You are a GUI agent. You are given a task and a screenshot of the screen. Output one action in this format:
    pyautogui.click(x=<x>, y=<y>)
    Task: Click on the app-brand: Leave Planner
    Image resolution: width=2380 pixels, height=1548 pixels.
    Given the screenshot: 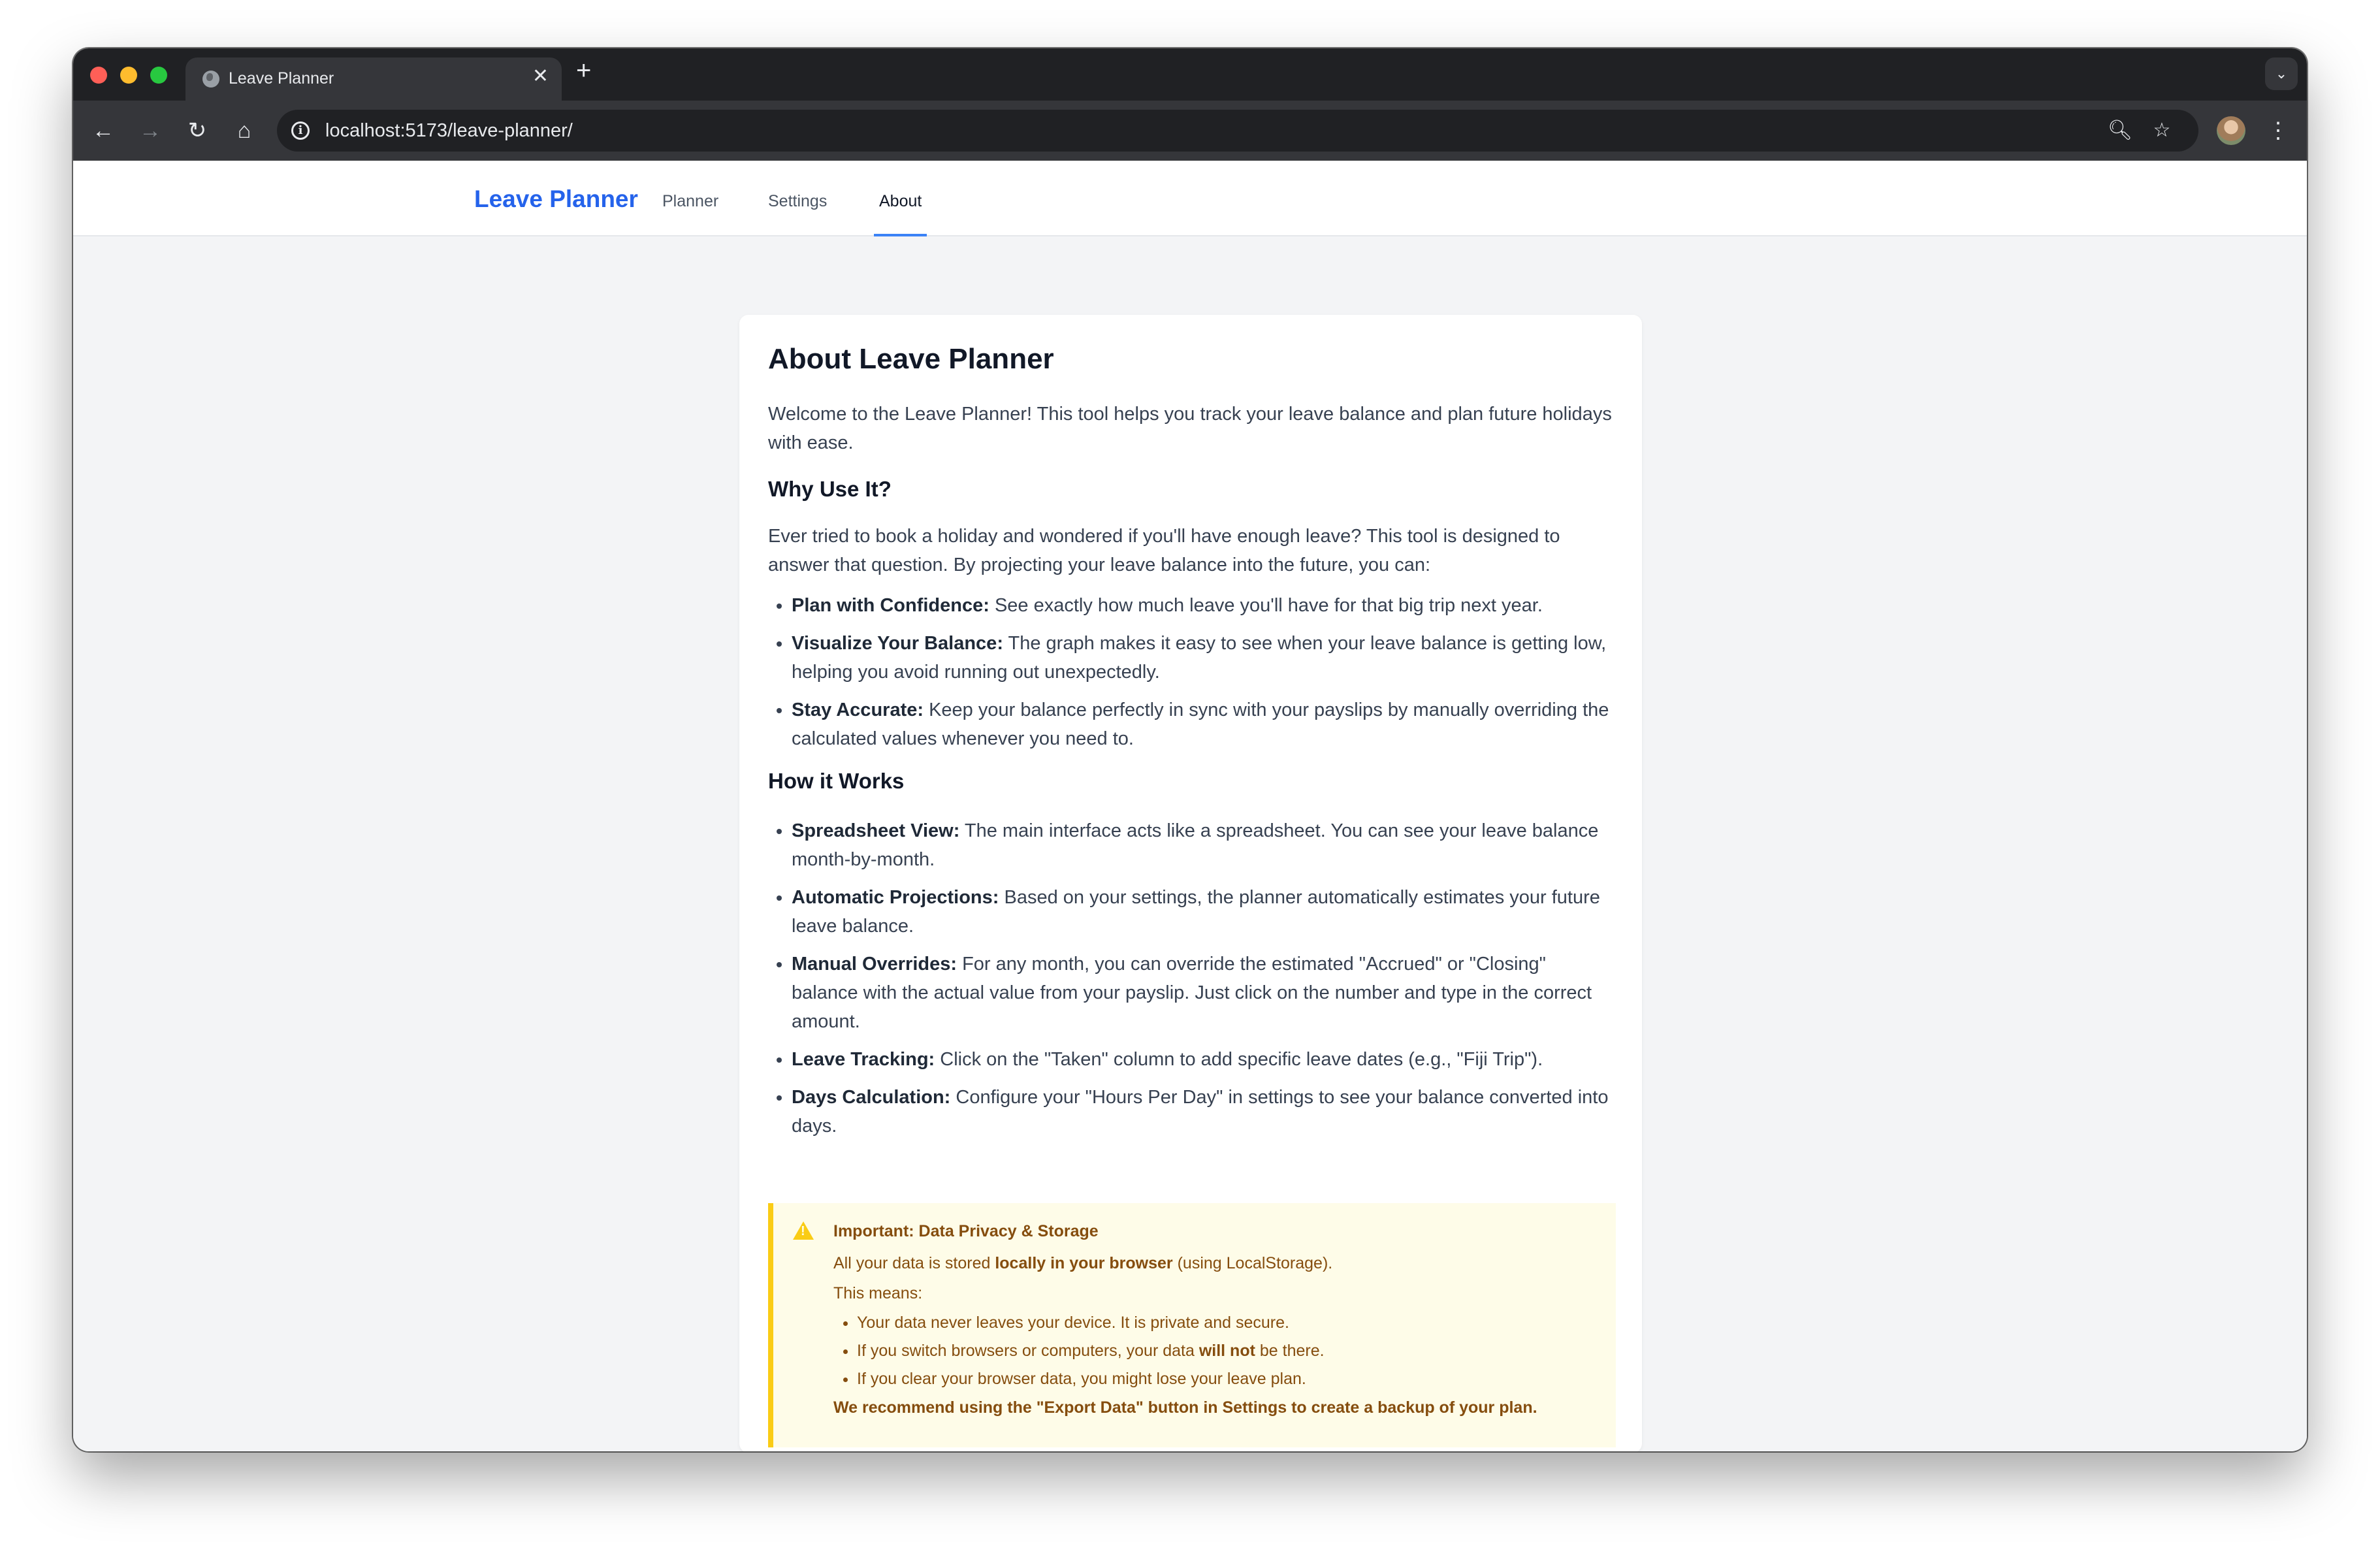 What is the action you would take?
    pyautogui.click(x=556, y=199)
    